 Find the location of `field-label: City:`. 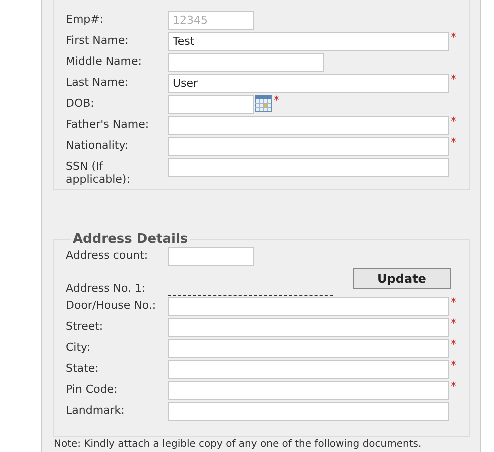

field-label: City: is located at coordinates (79, 348).